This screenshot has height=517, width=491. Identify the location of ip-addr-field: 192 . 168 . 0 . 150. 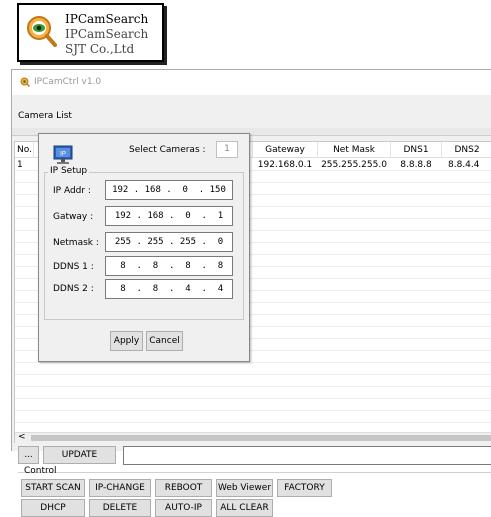
(169, 190).